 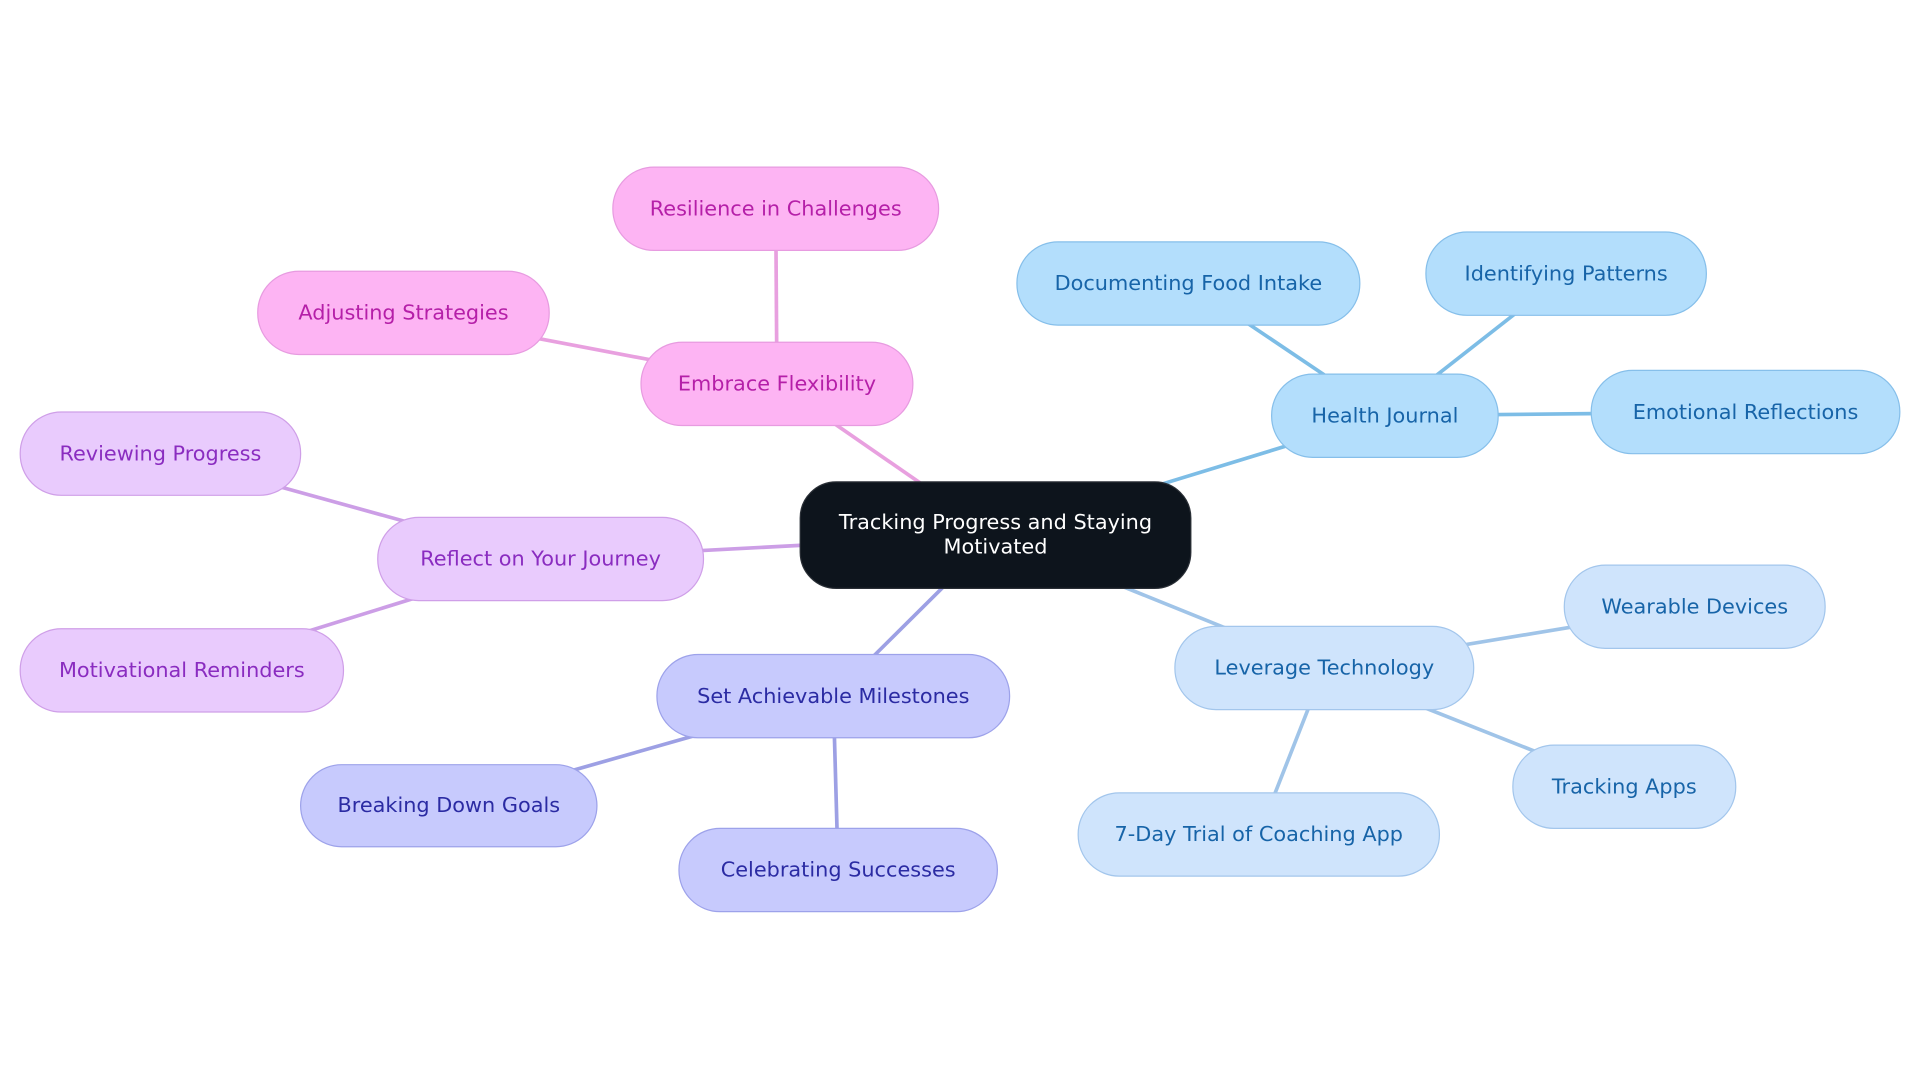 I want to click on leaf-node-documenting-food-intake: Documenting Food Intake, so click(x=1188, y=283).